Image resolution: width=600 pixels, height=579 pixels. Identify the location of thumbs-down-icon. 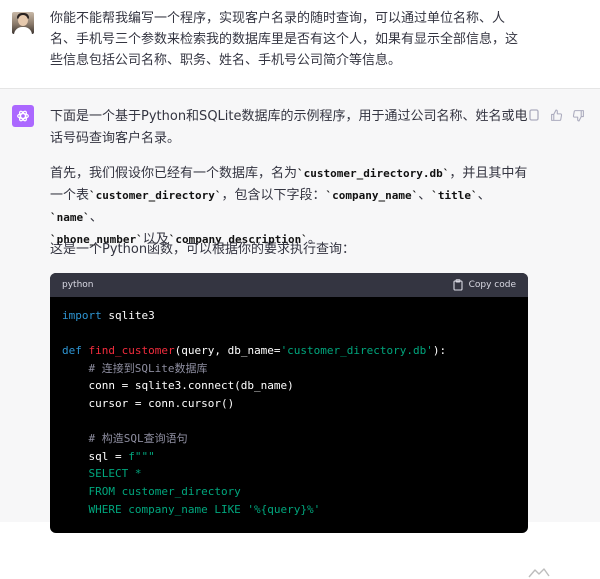
(578, 115).